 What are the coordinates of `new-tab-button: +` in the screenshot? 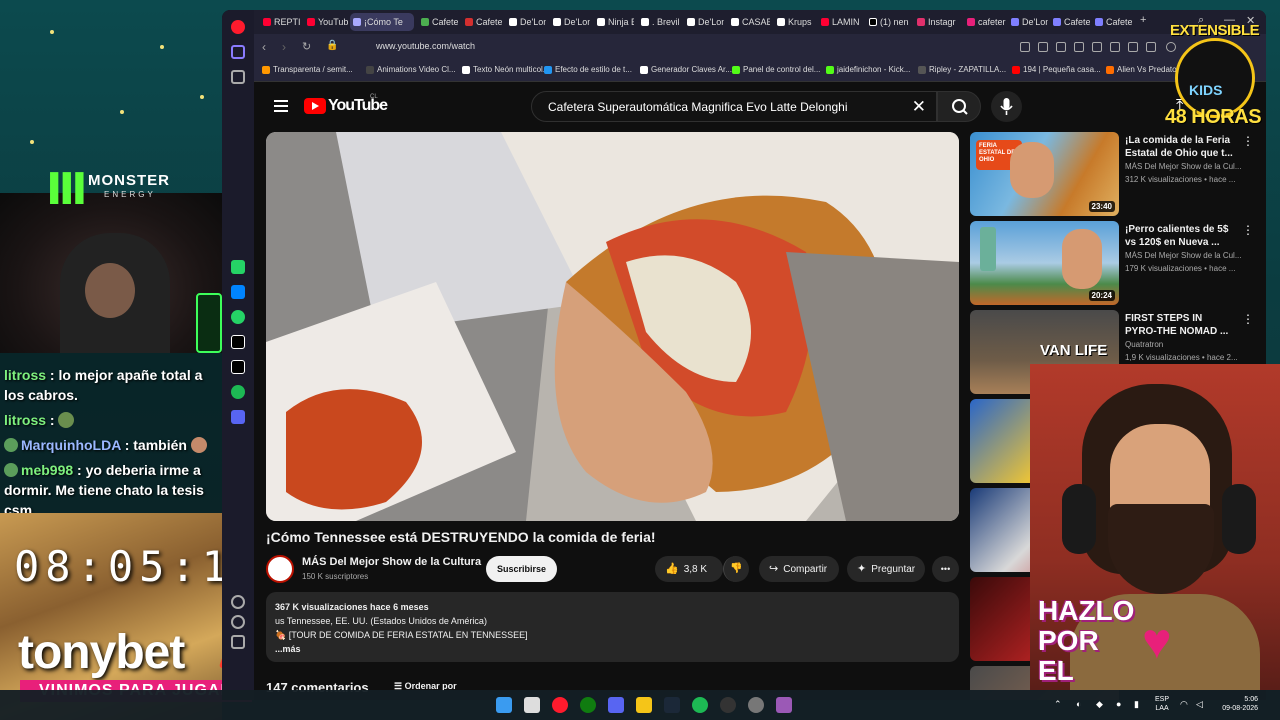 It's located at (1143, 20).